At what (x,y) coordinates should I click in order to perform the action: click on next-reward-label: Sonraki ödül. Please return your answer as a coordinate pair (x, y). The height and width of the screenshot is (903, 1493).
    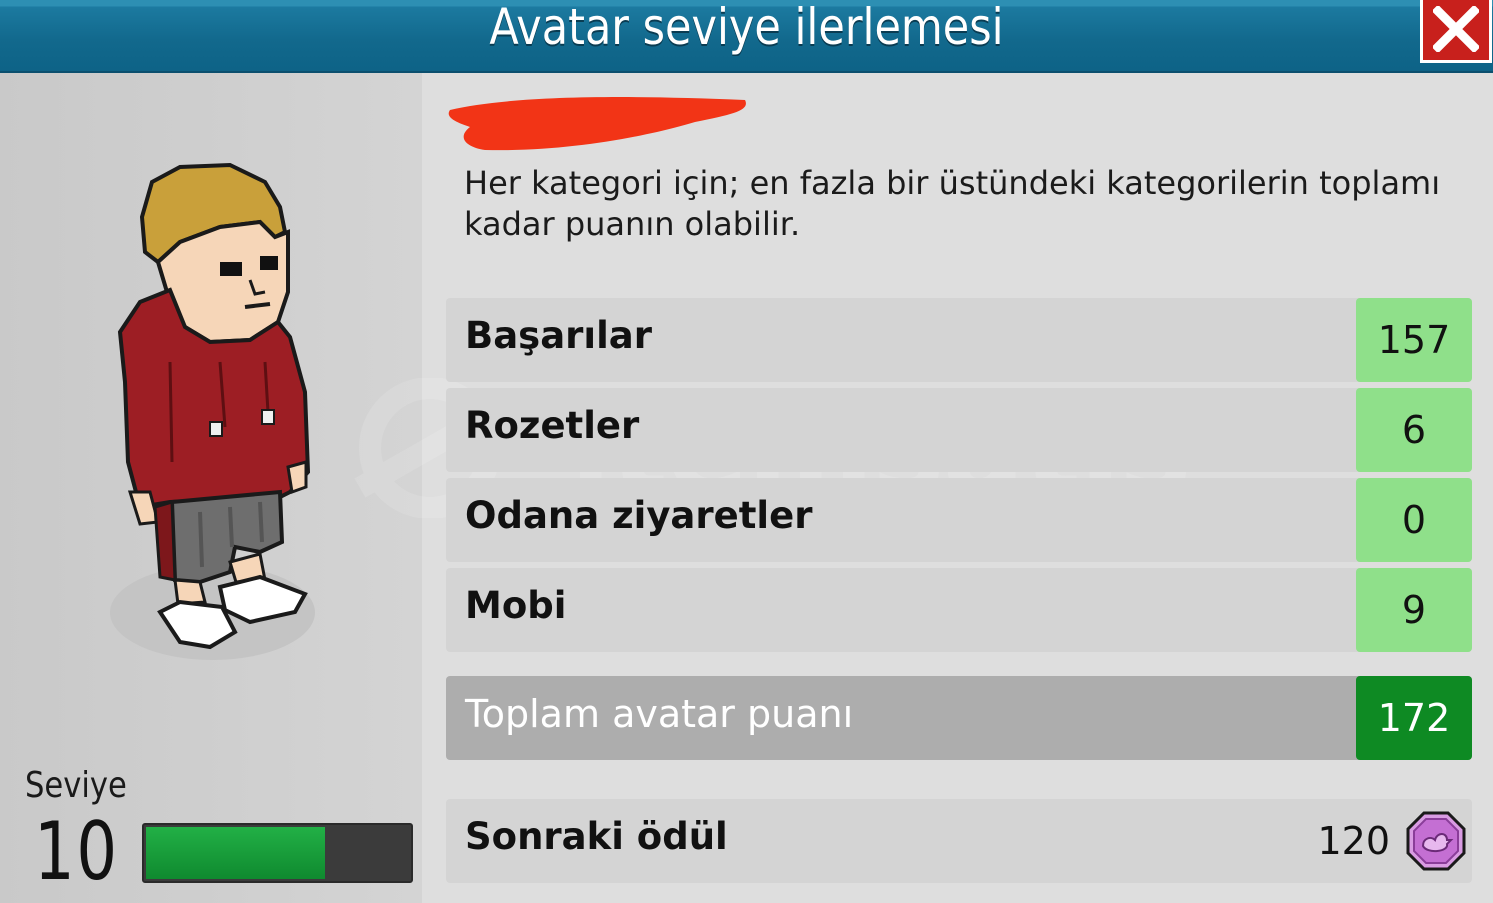
    Looking at the image, I should click on (596, 836).